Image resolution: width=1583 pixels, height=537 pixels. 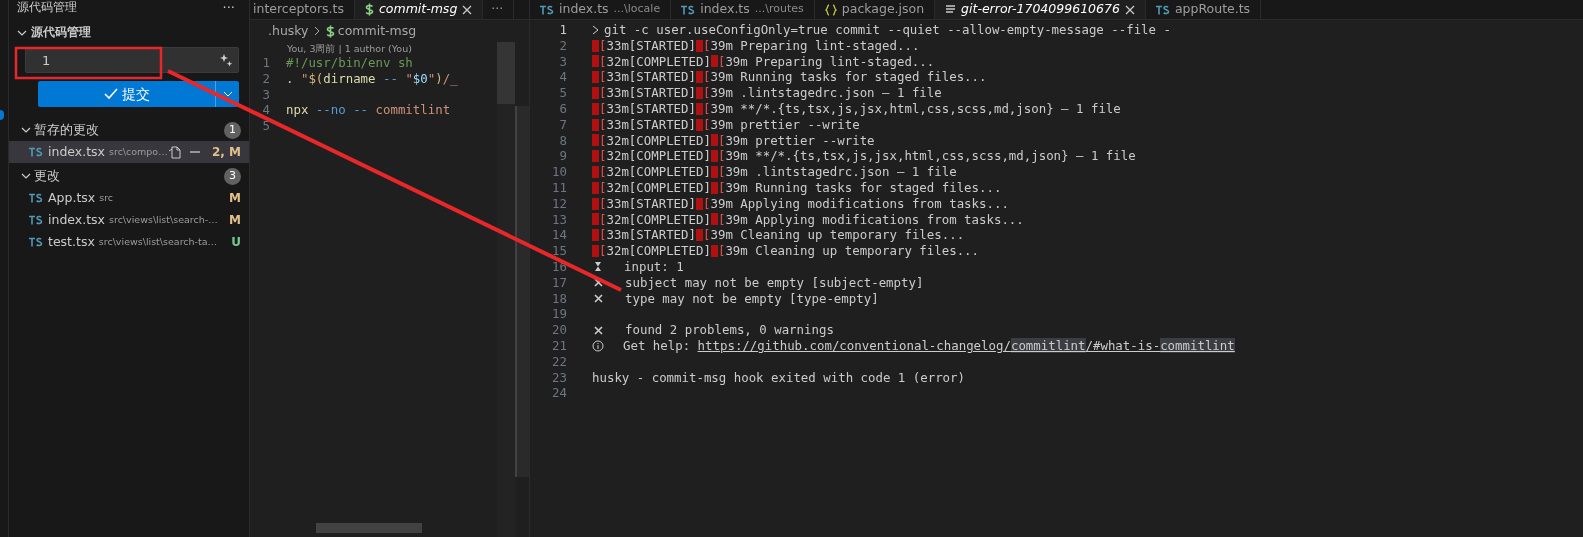 I want to click on sidebar-title: 源代码管理, so click(x=47, y=8).